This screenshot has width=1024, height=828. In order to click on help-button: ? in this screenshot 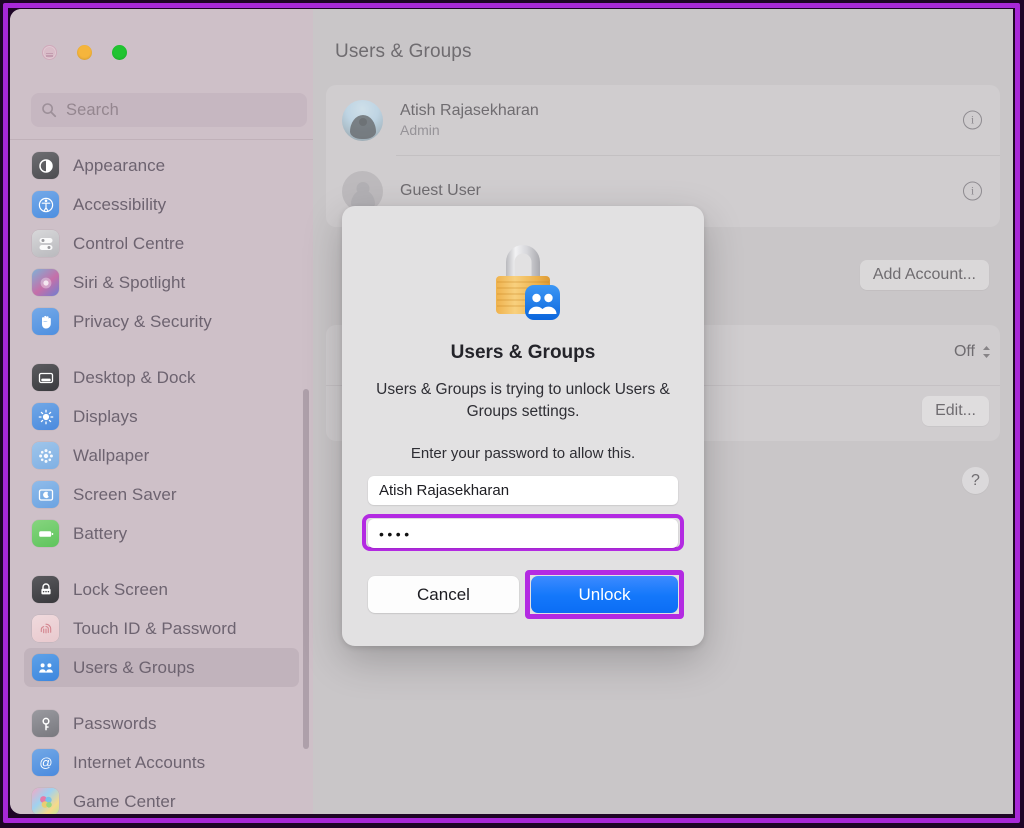, I will do `click(975, 480)`.